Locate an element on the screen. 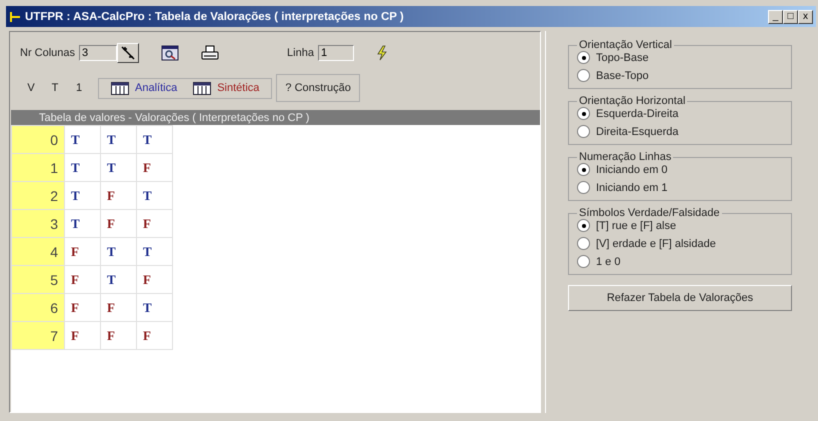  symbol-label: 1 is located at coordinates (79, 88).